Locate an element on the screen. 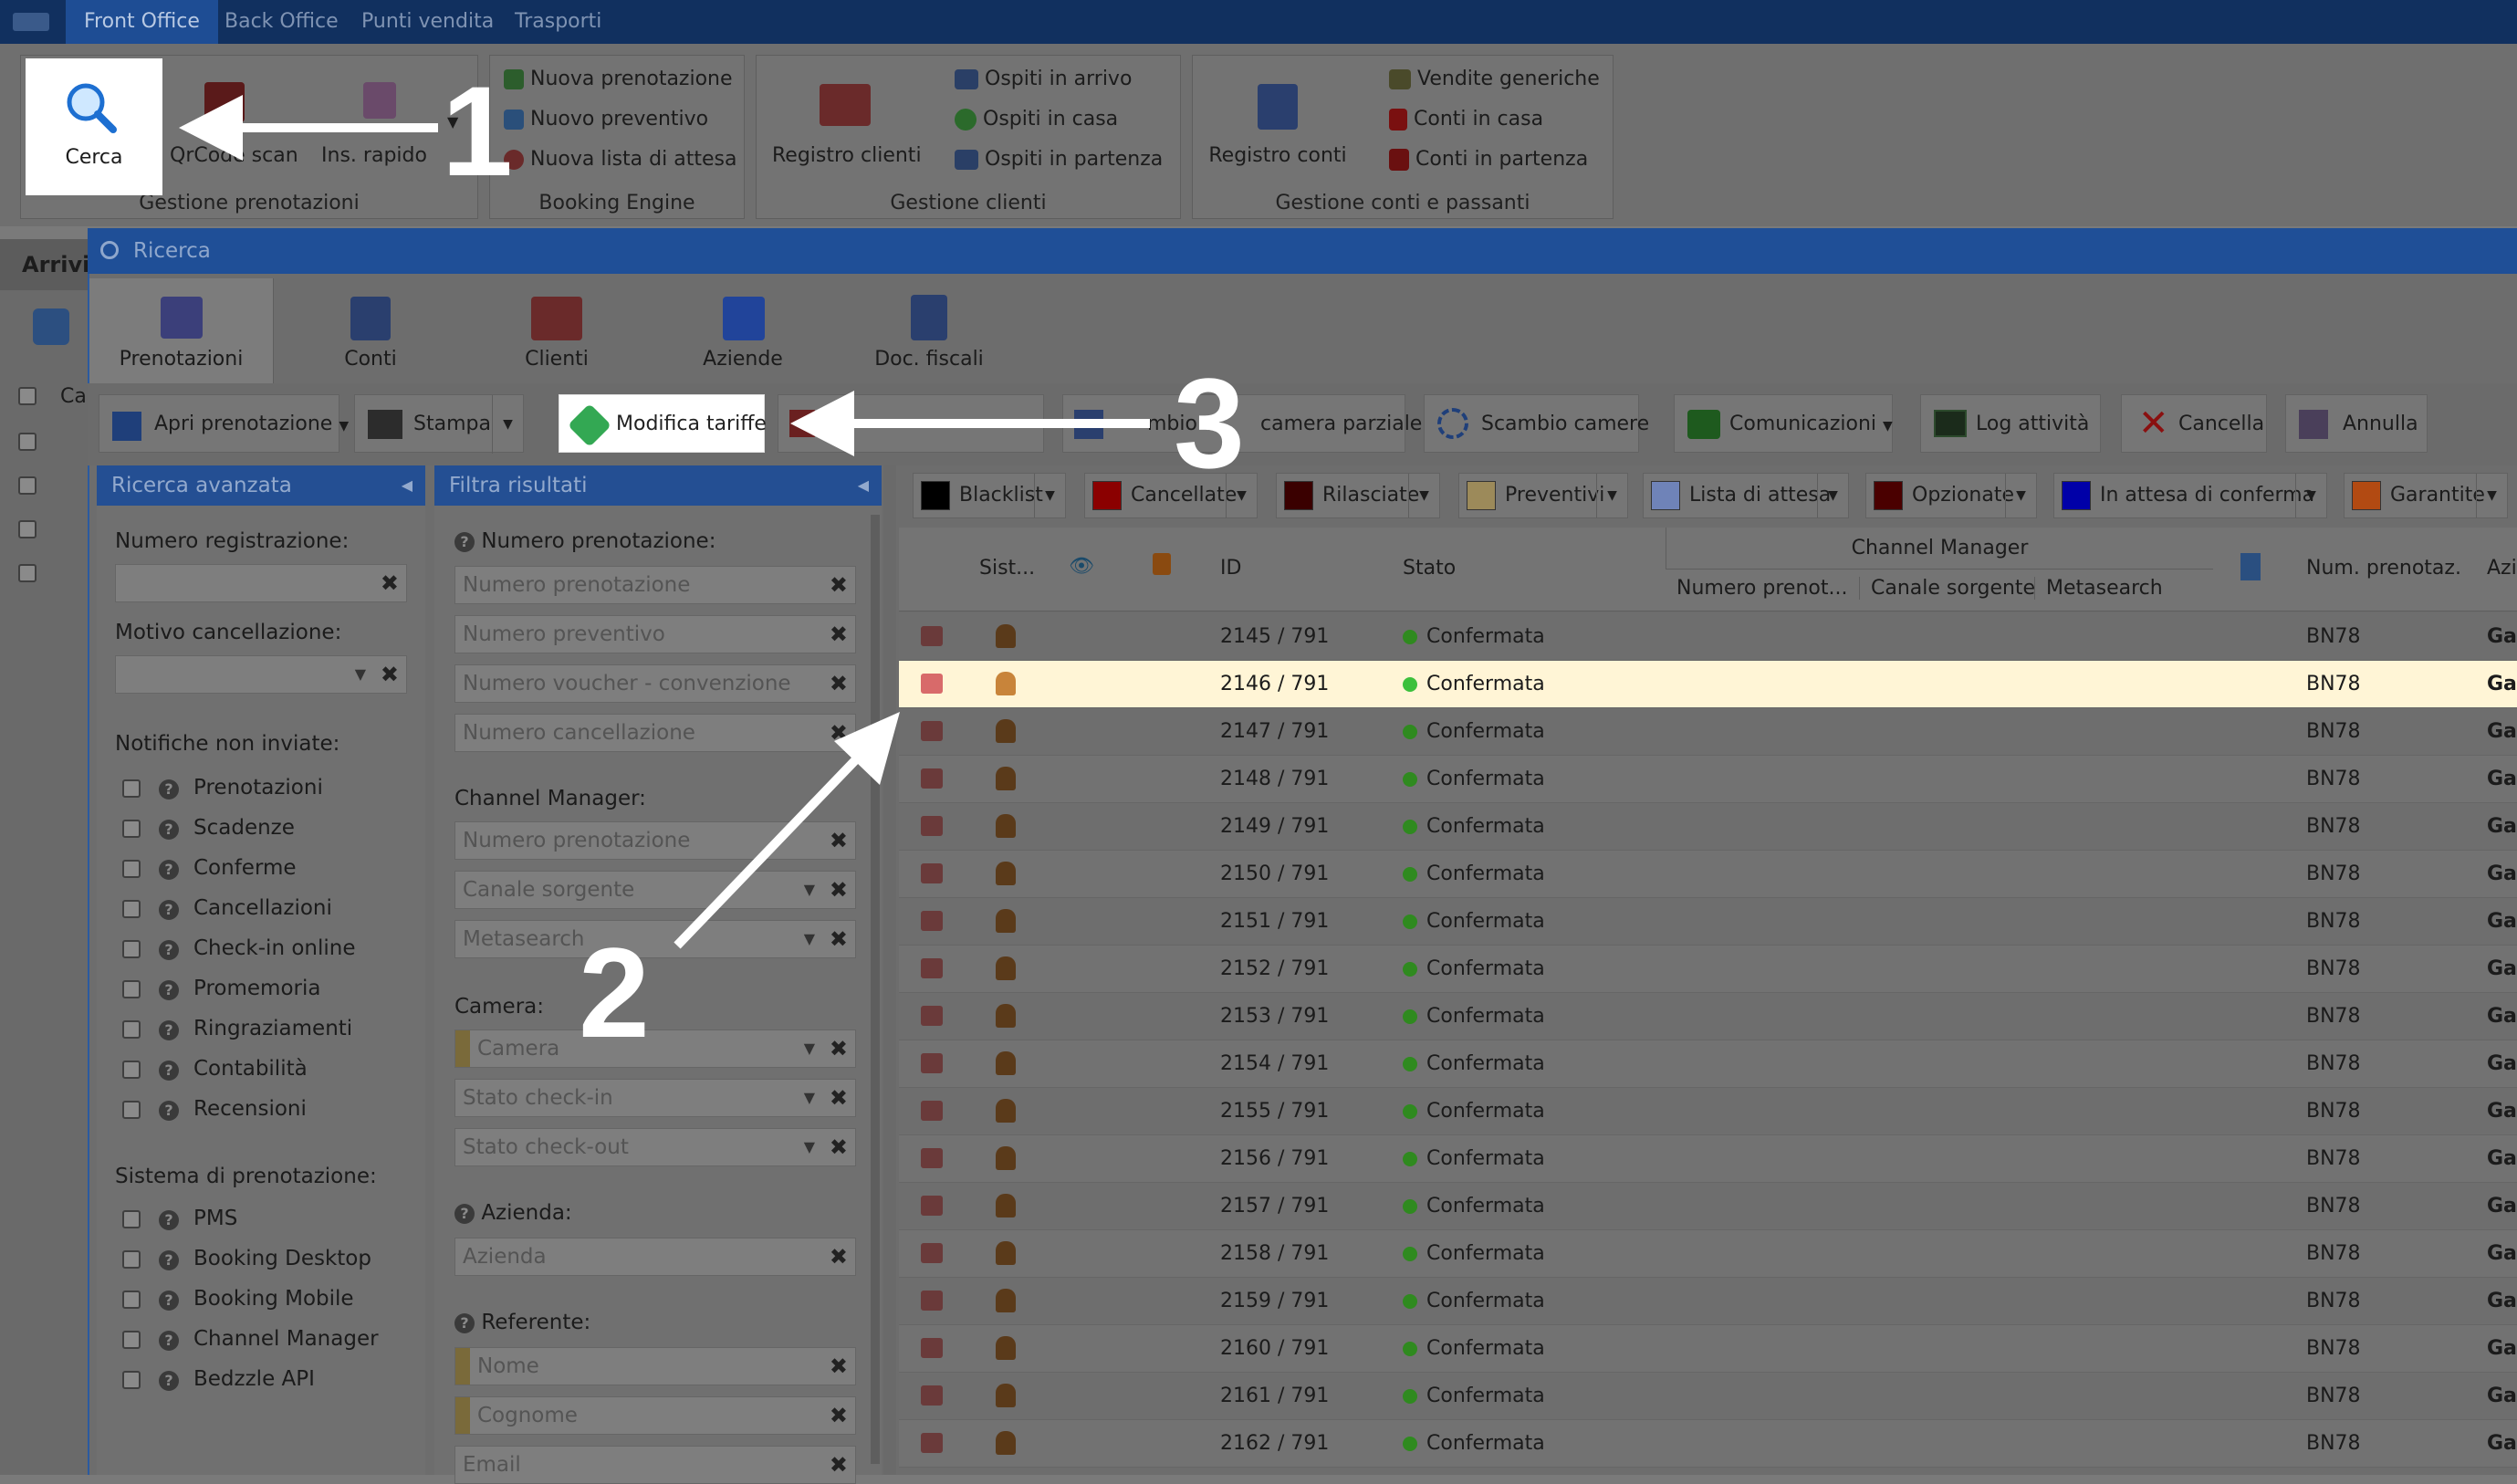  arrow-3-head is located at coordinates (822, 423).